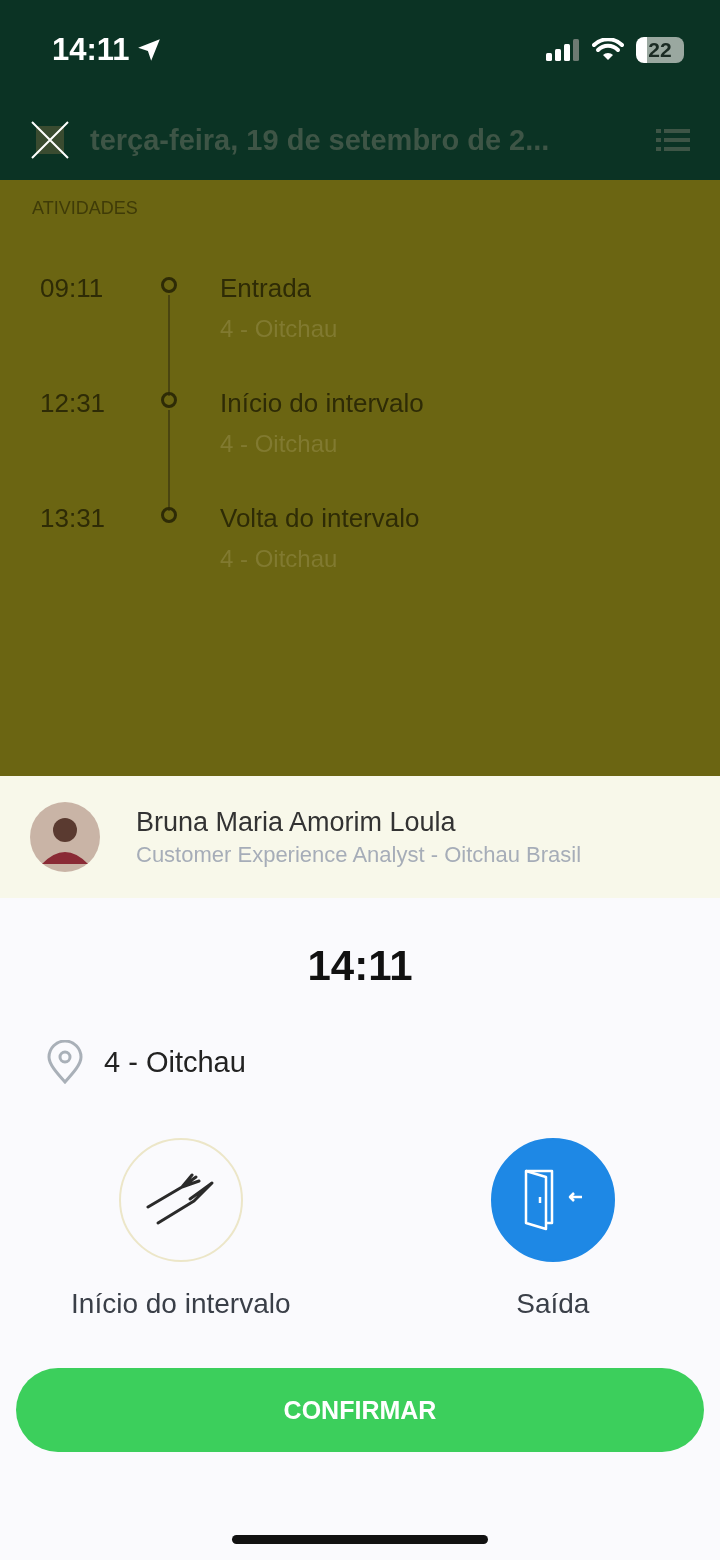  What do you see at coordinates (322, 403) in the screenshot?
I see `activity-title: Início do intervalo` at bounding box center [322, 403].